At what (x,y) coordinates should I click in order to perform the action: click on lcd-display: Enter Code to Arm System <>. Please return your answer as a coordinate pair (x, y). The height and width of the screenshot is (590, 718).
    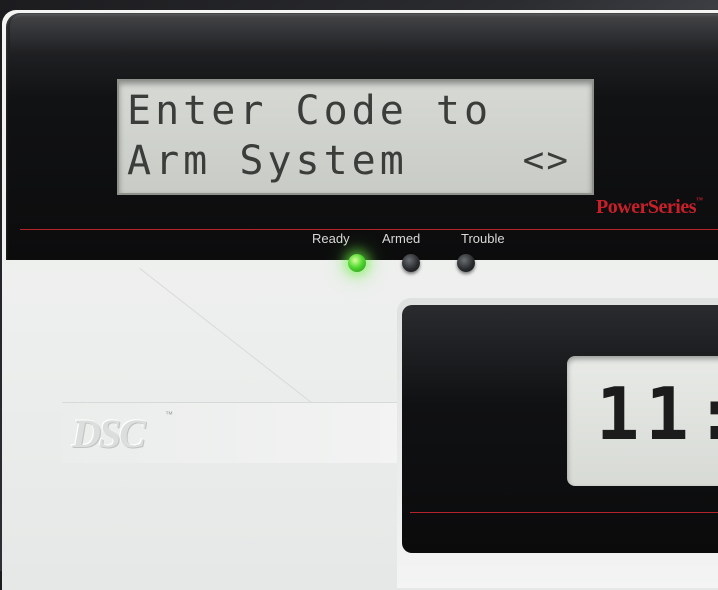
    Looking at the image, I should click on (355, 137).